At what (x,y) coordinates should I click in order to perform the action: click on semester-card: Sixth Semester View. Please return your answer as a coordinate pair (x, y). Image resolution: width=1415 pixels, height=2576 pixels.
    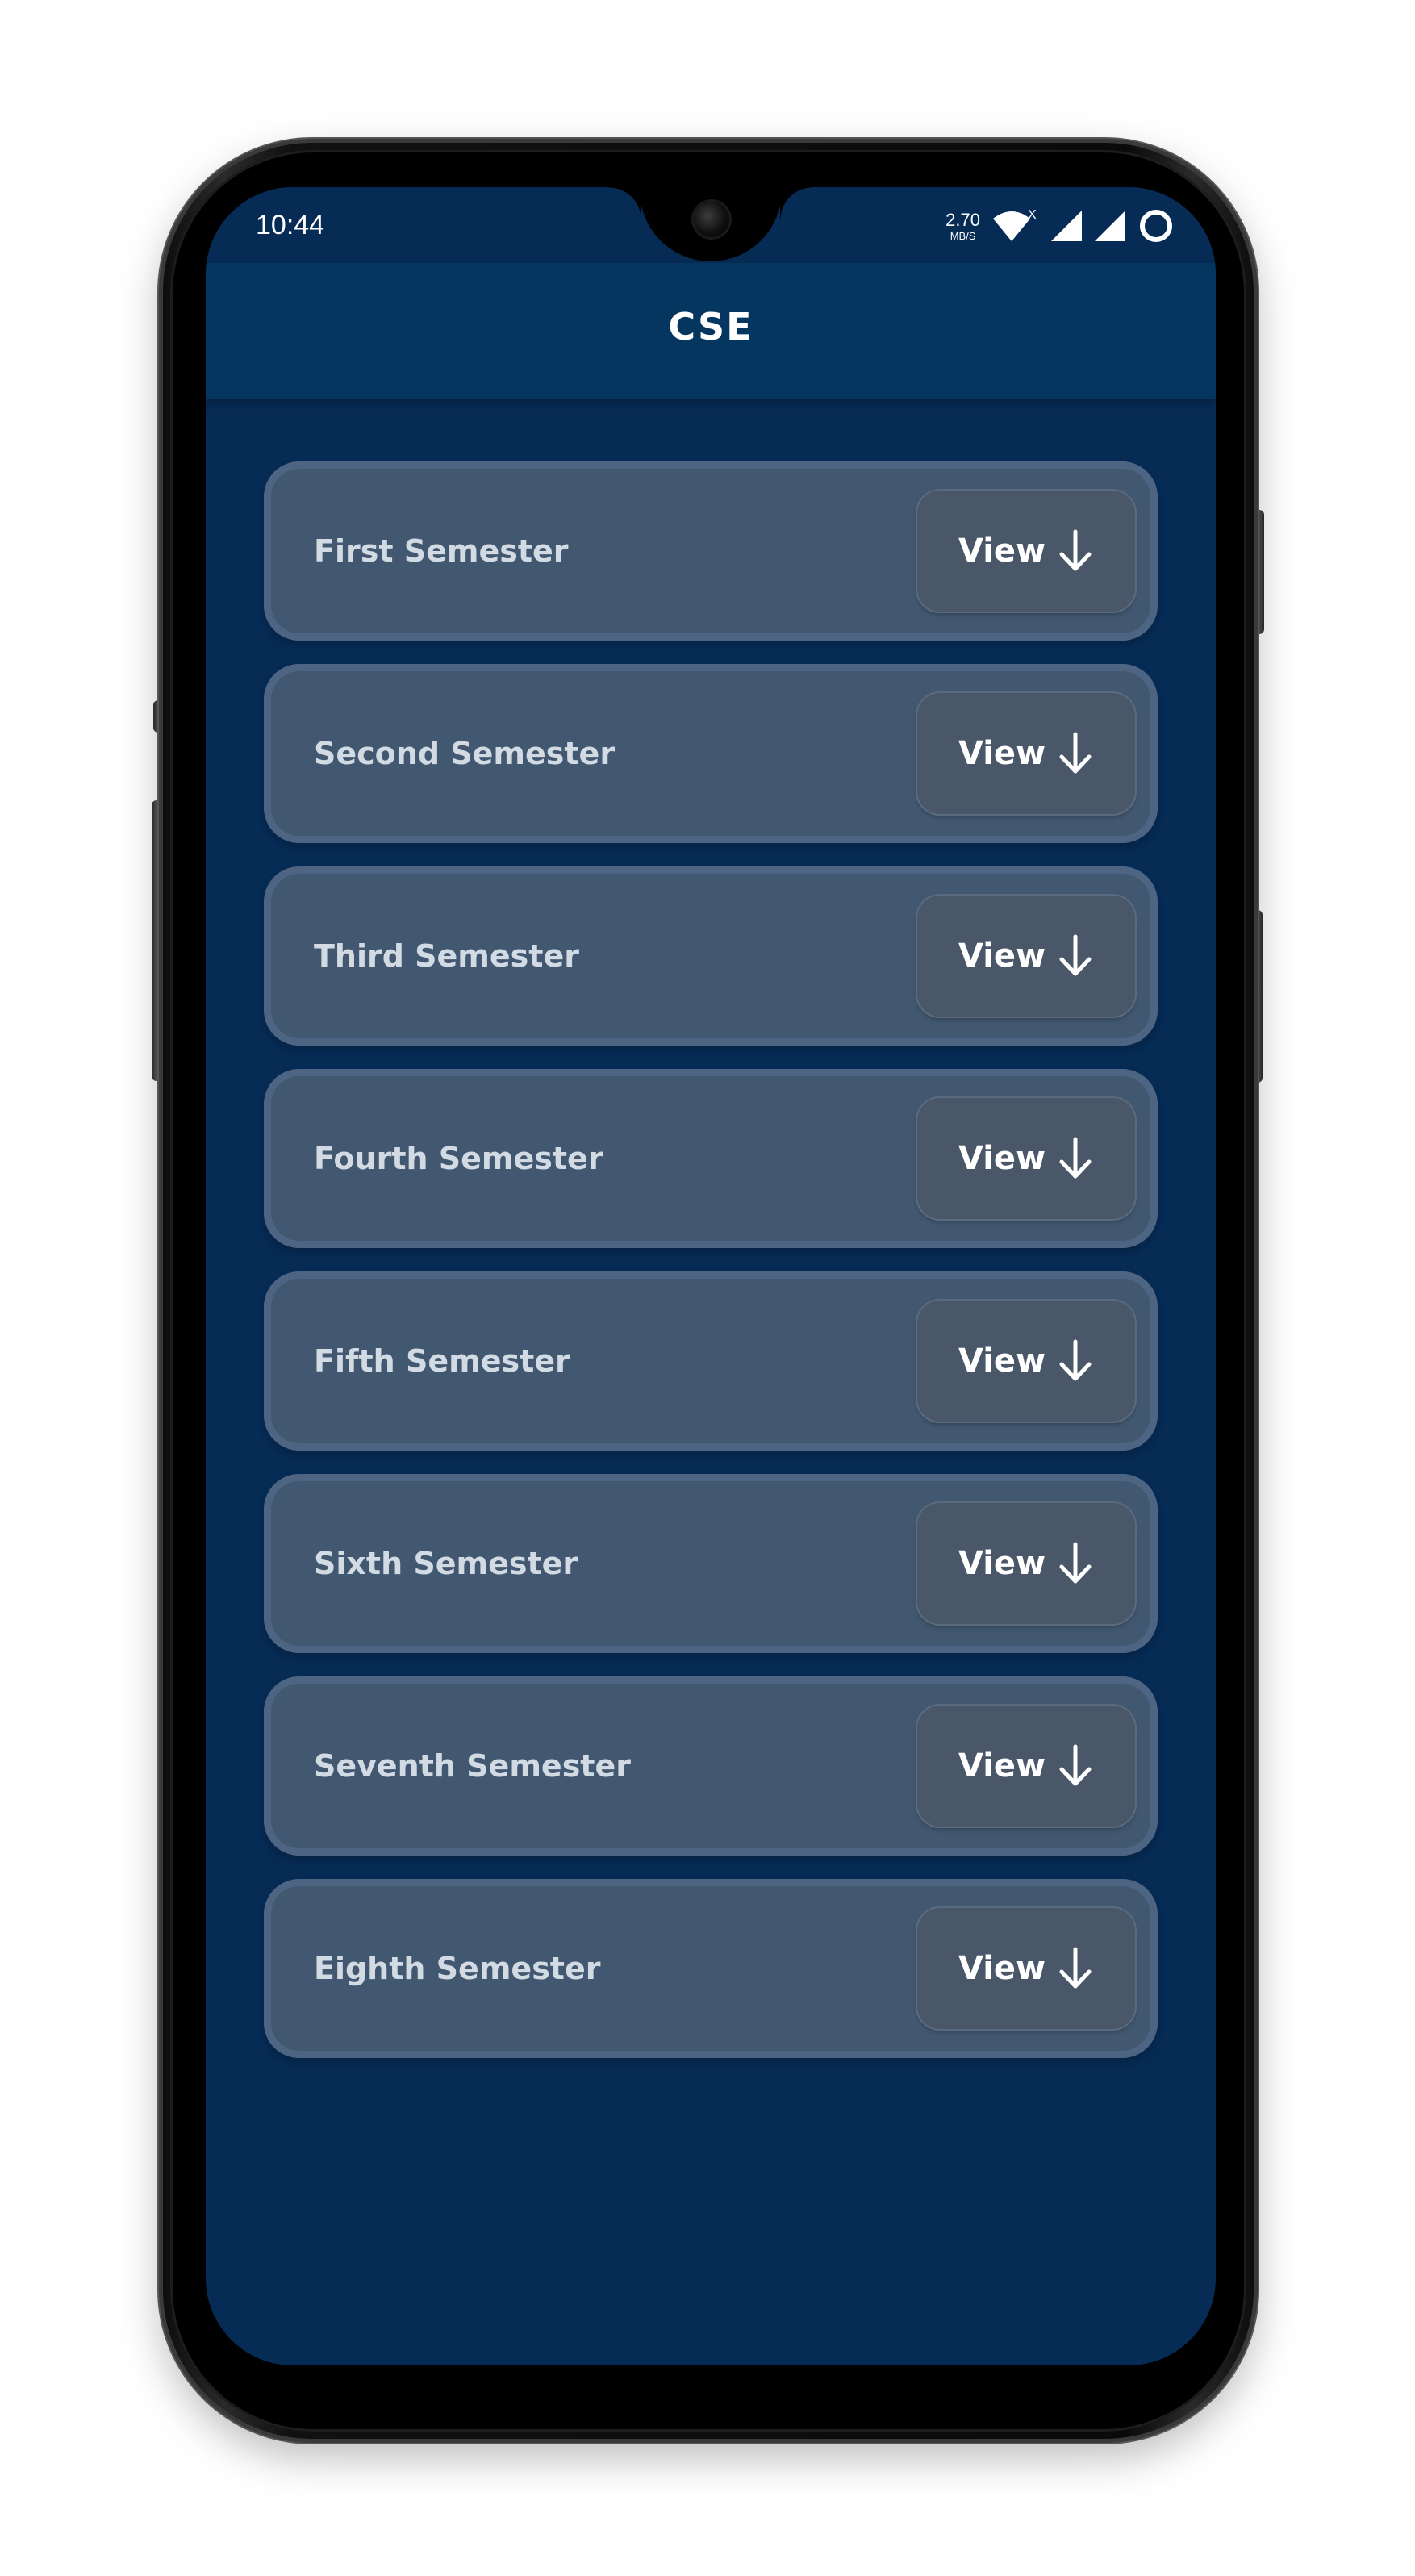
    Looking at the image, I should click on (711, 1563).